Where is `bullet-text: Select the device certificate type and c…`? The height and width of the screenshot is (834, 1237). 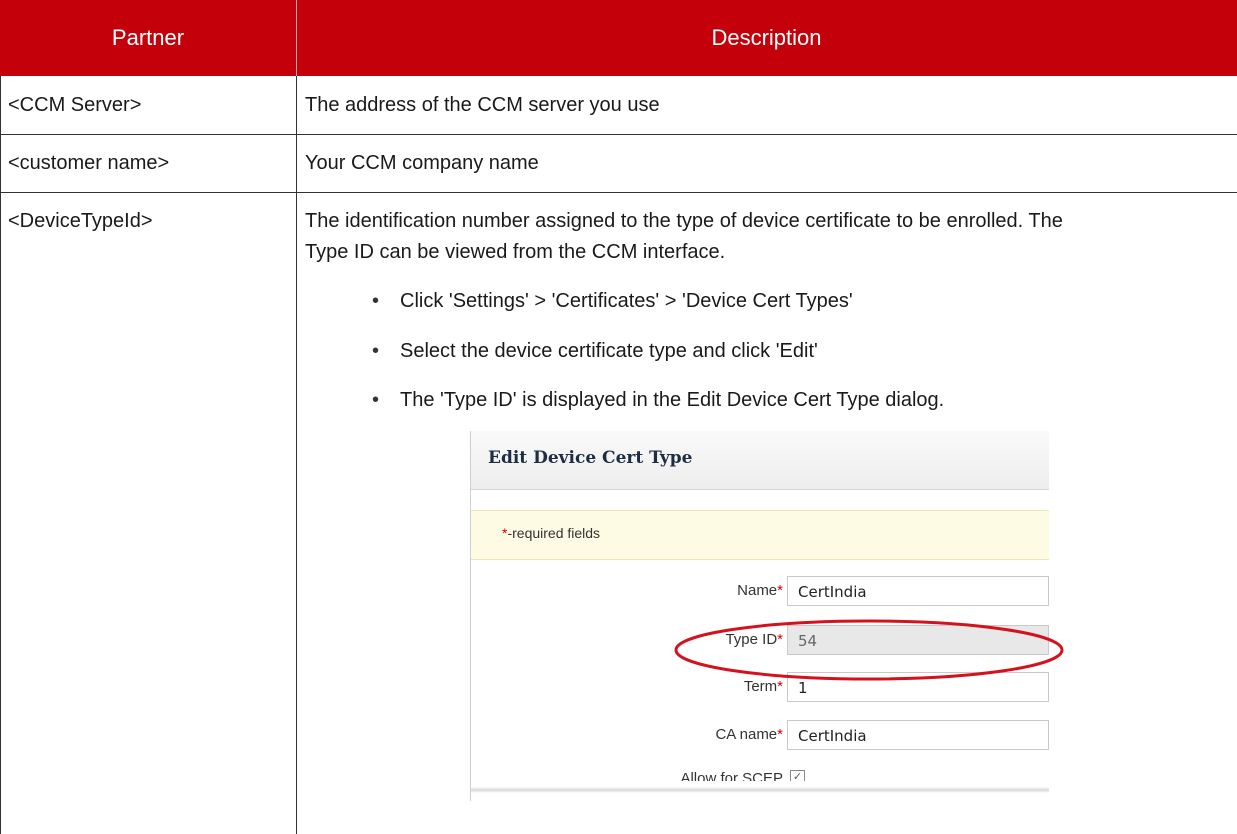 bullet-text: Select the device certificate type and c… is located at coordinates (609, 351).